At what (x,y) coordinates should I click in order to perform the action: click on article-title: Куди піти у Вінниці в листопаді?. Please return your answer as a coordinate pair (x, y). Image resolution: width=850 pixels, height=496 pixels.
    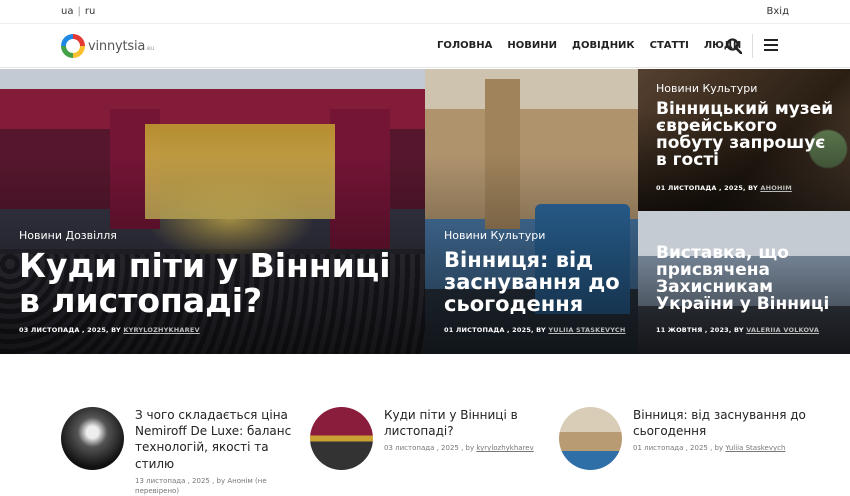
    Looking at the image, I should click on (464, 423).